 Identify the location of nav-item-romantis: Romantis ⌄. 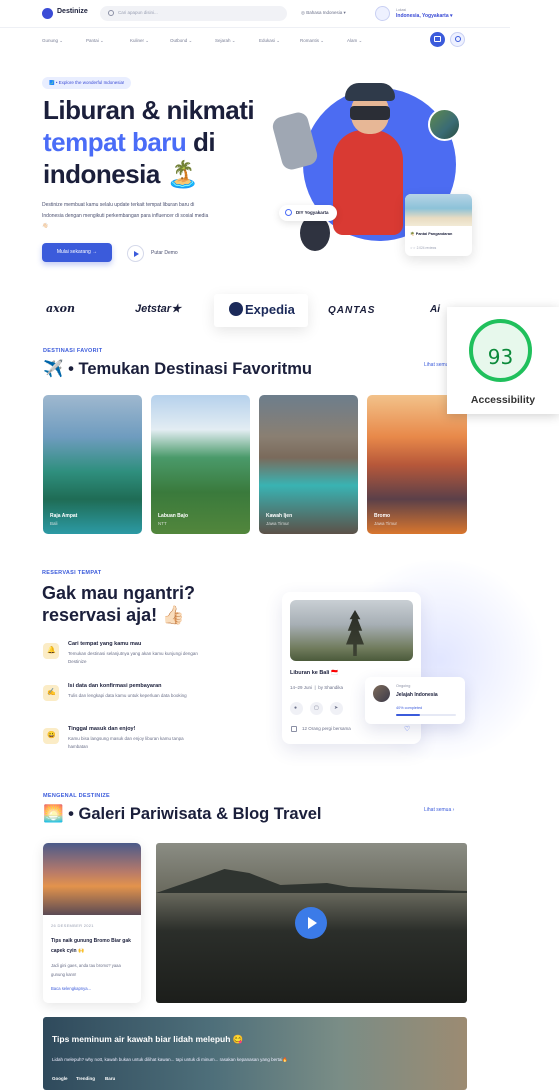
(323, 41).